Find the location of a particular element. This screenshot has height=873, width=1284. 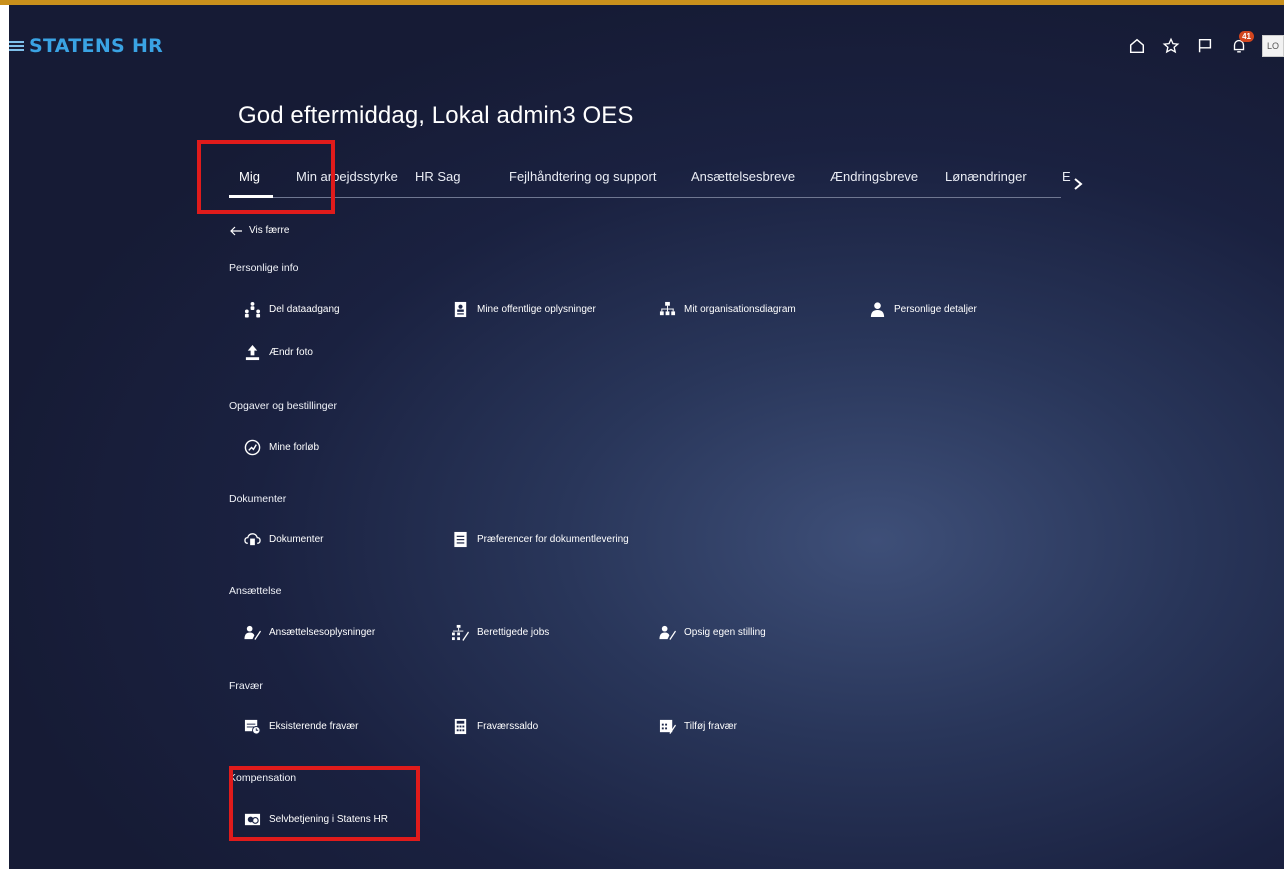

item-label: Opsig egen stilling is located at coordinates (725, 632).